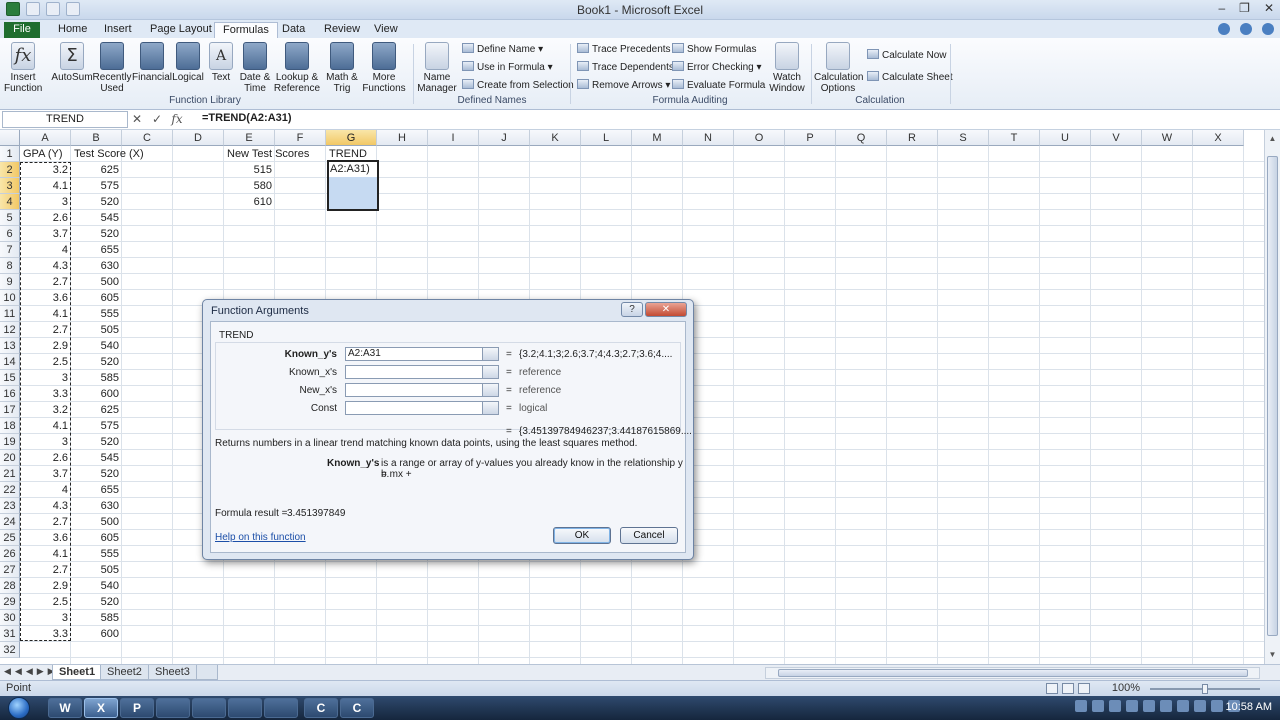 Image resolution: width=1280 pixels, height=720 pixels. I want to click on tab-formulas: Formulas, so click(246, 30).